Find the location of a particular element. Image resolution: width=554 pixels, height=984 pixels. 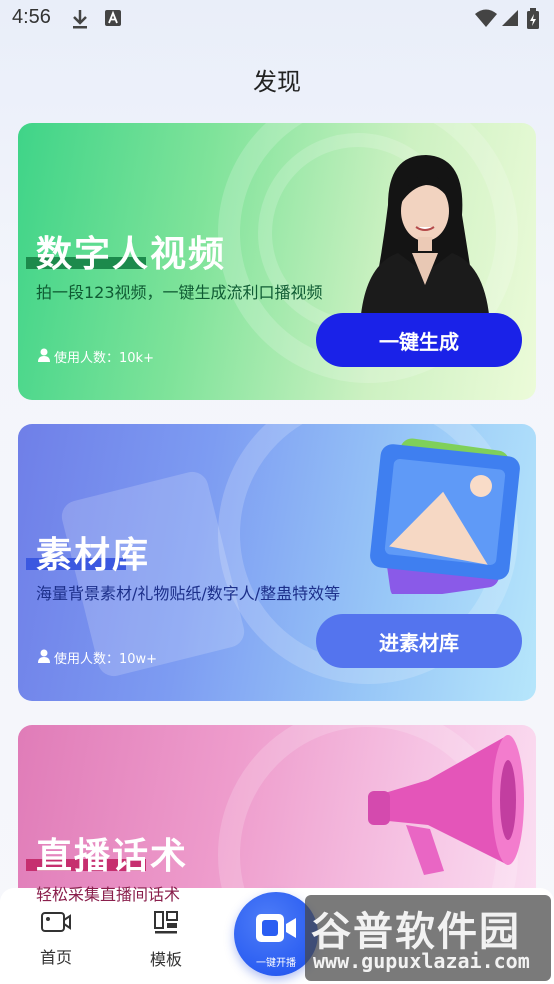

card-subtitle: 轻松采集直播间话术 is located at coordinates (108, 894).